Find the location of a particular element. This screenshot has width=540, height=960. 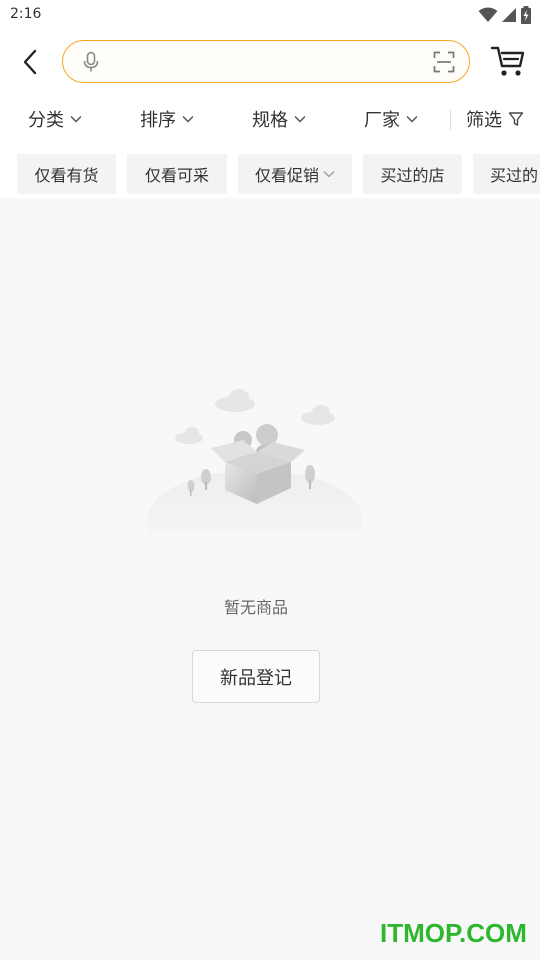

search-box is located at coordinates (266, 61).